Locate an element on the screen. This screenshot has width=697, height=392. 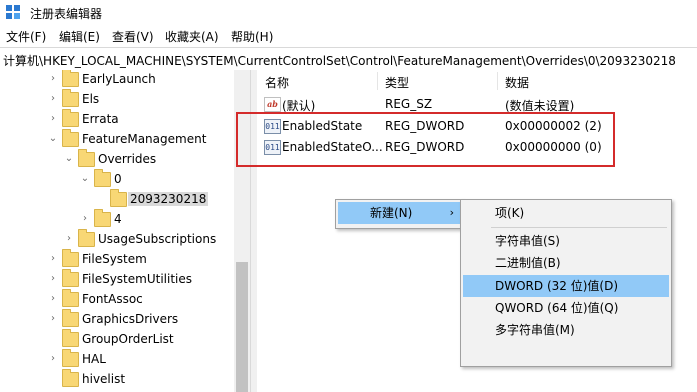
tree-item-label: 2093230218 is located at coordinates (168, 199).